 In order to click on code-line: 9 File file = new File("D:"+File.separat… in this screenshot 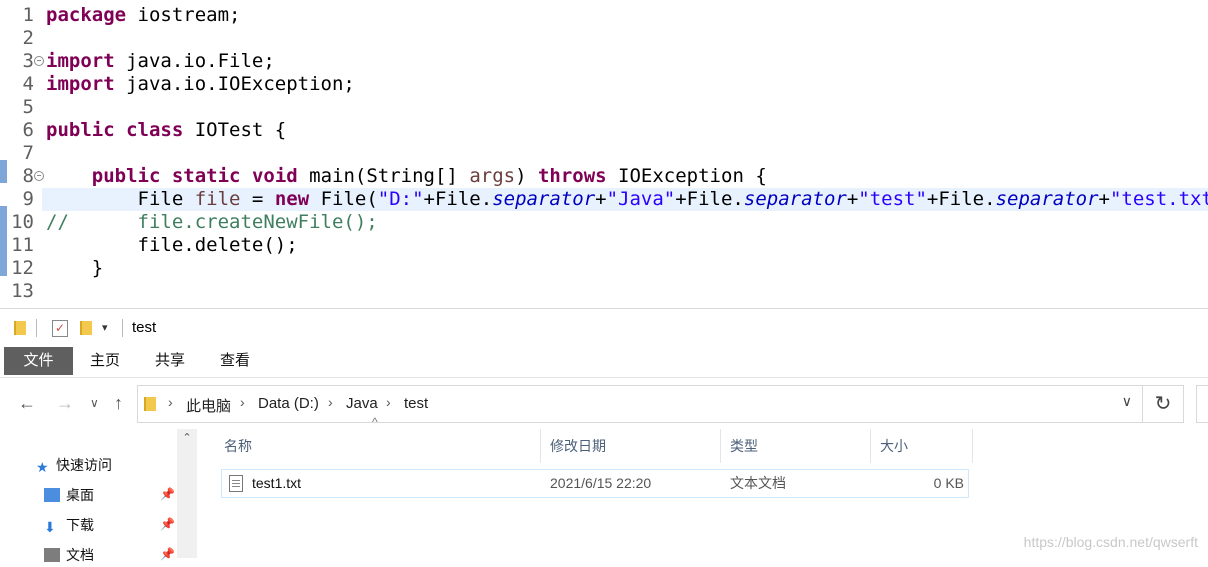, I will do `click(604, 199)`.